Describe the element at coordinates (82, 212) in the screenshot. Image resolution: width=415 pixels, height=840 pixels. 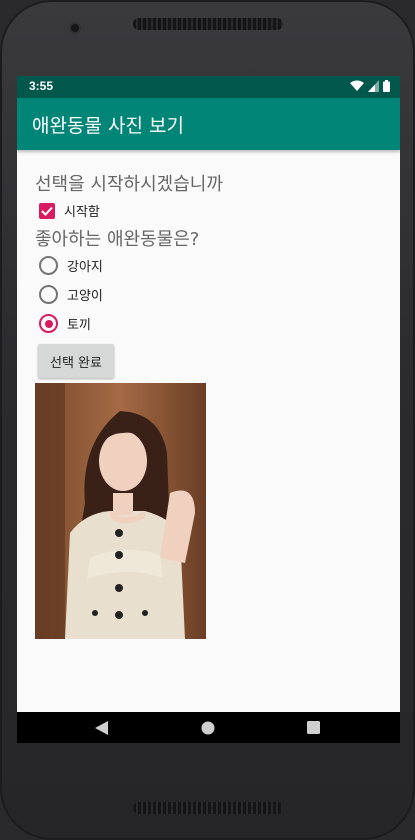
I see `start-checkbox-label: 시작함` at that location.